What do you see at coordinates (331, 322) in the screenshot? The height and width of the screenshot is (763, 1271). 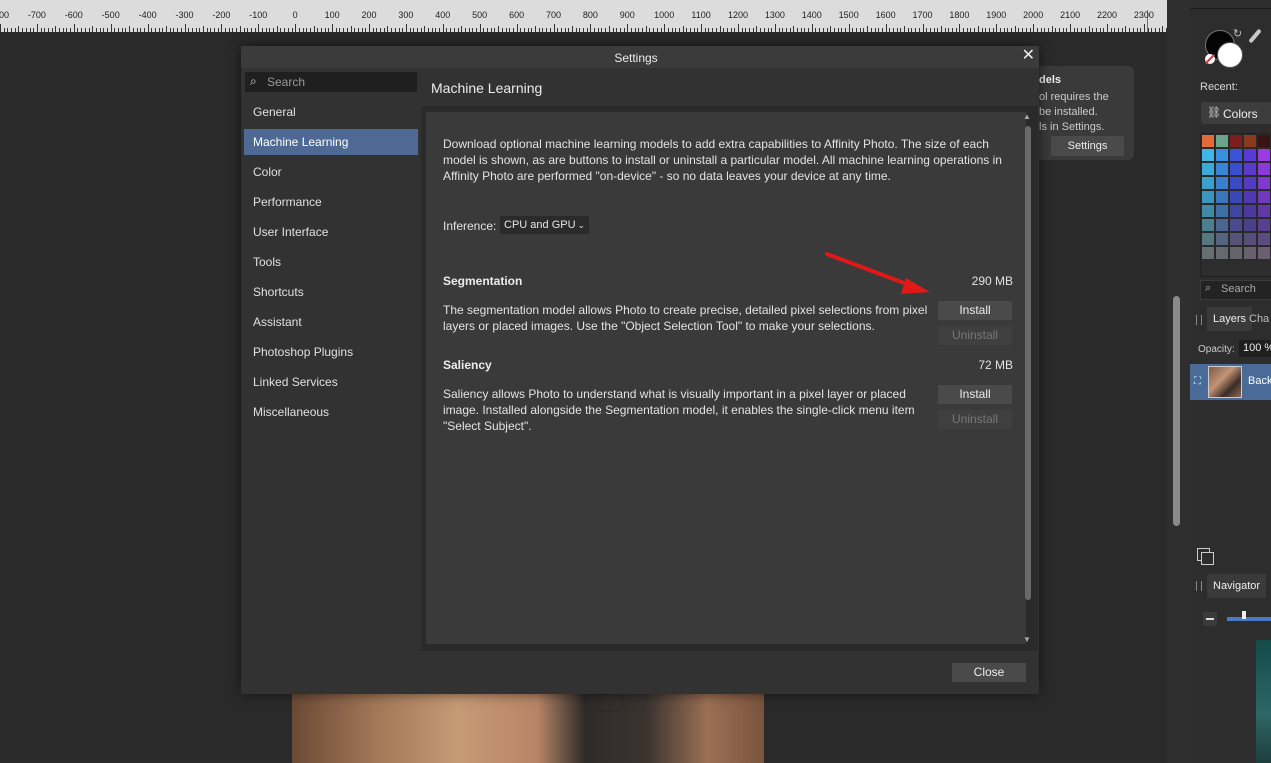 I see `sidebar-item-assistant: Assistant` at bounding box center [331, 322].